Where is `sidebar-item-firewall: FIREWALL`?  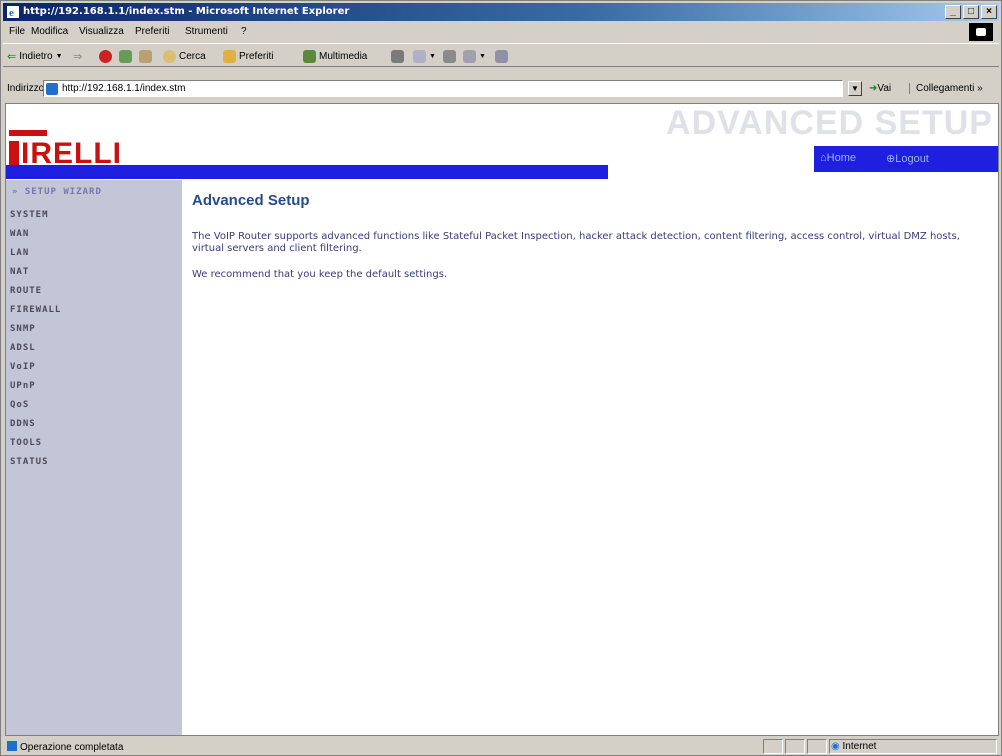 sidebar-item-firewall: FIREWALL is located at coordinates (35, 310).